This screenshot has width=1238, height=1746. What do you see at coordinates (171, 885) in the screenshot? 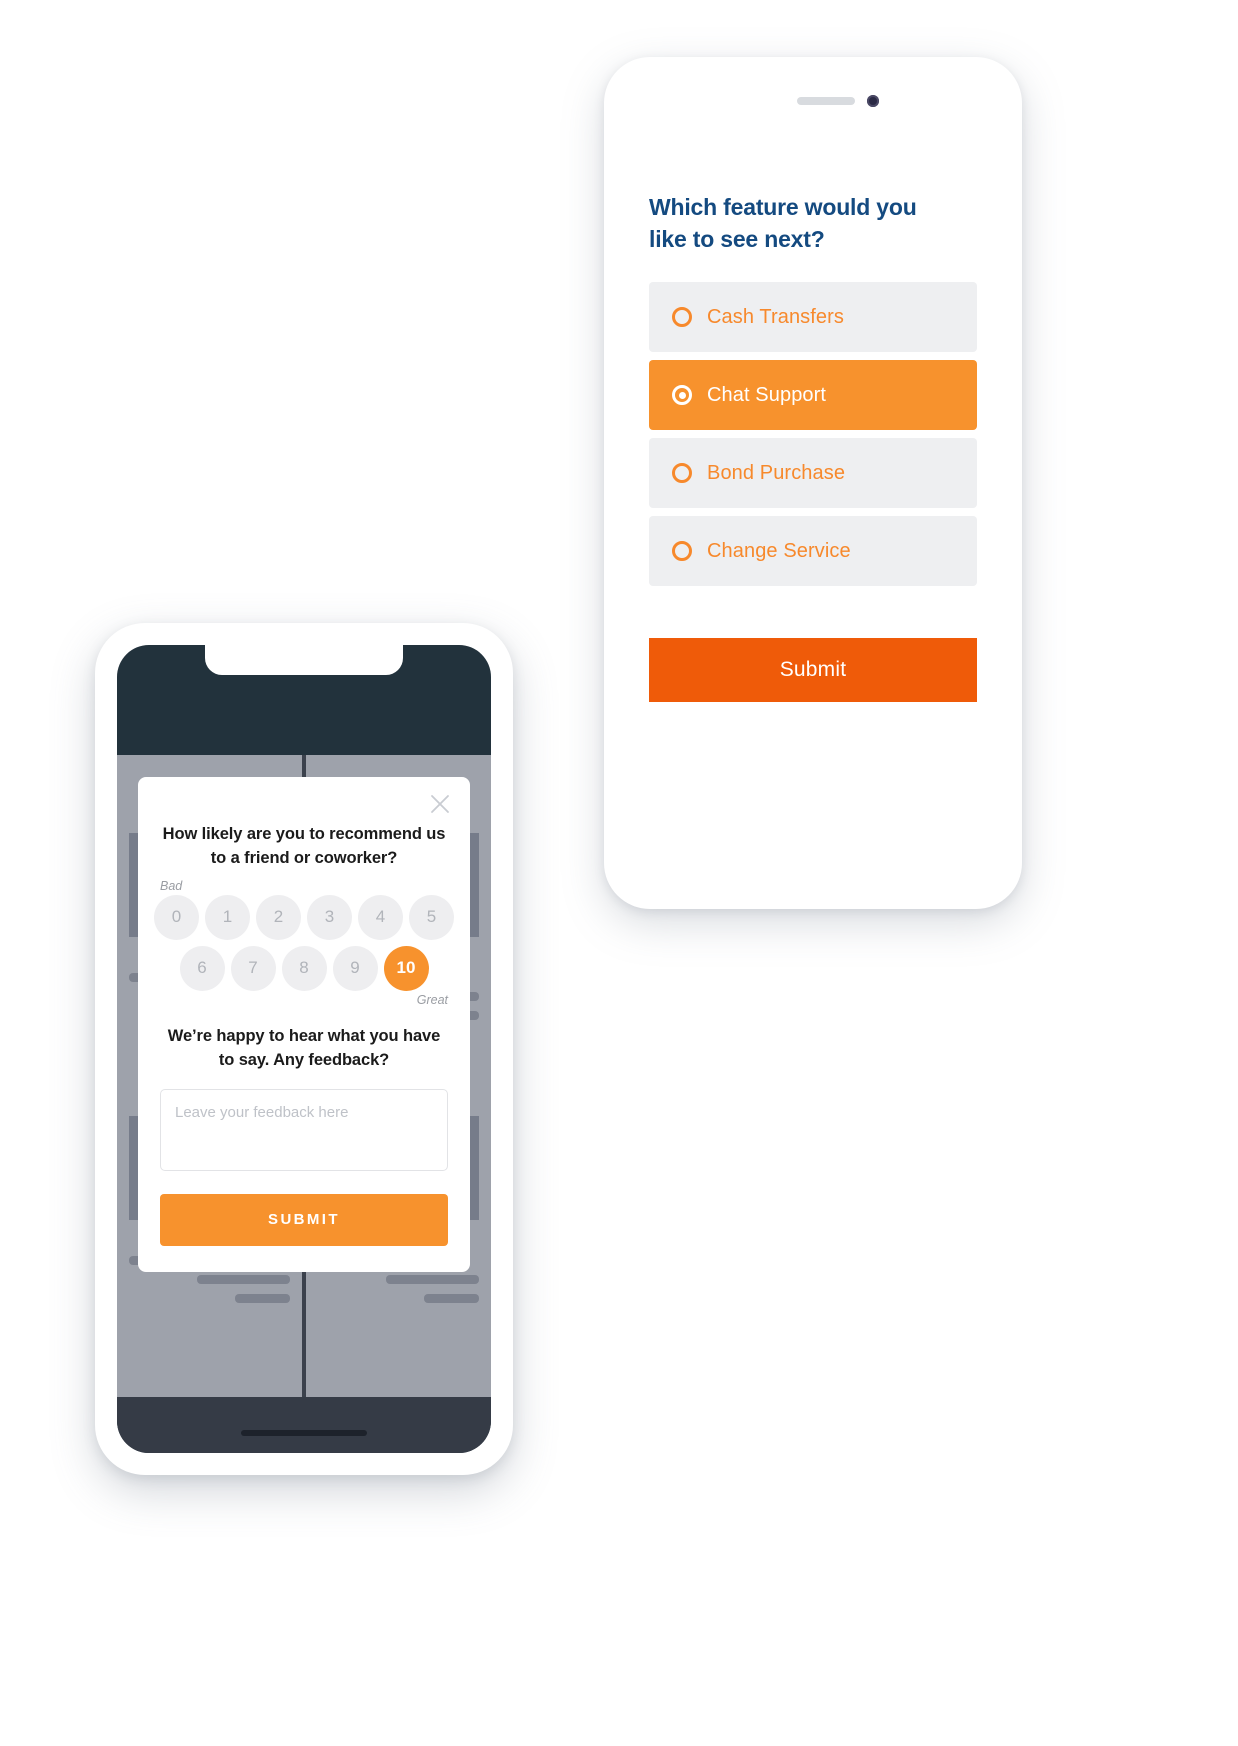
I see `scale-min-label: Bad` at bounding box center [171, 885].